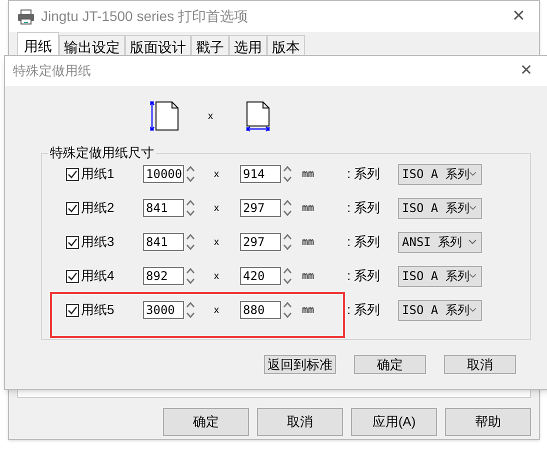 The height and width of the screenshot is (453, 547). What do you see at coordinates (98, 276) in the screenshot?
I see `paper-label: 用纸4` at bounding box center [98, 276].